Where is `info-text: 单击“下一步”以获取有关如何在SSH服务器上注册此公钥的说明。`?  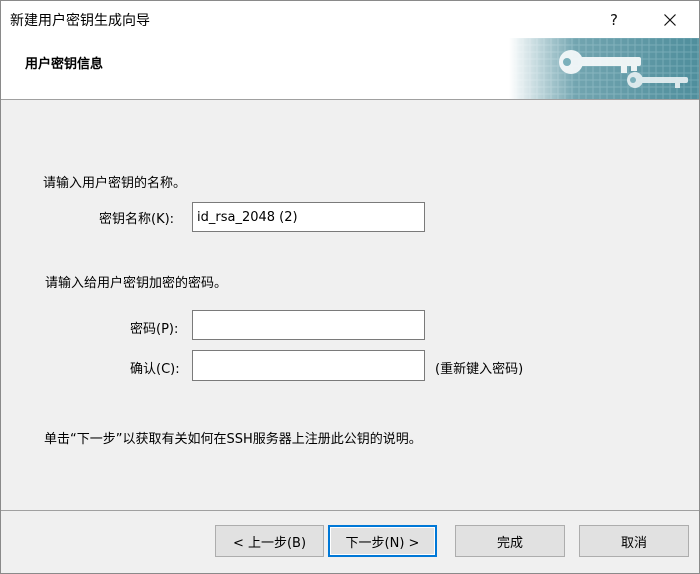
info-text: 单击“下一步”以获取有关如何在SSH服务器上注册此公钥的说明。 is located at coordinates (233, 439).